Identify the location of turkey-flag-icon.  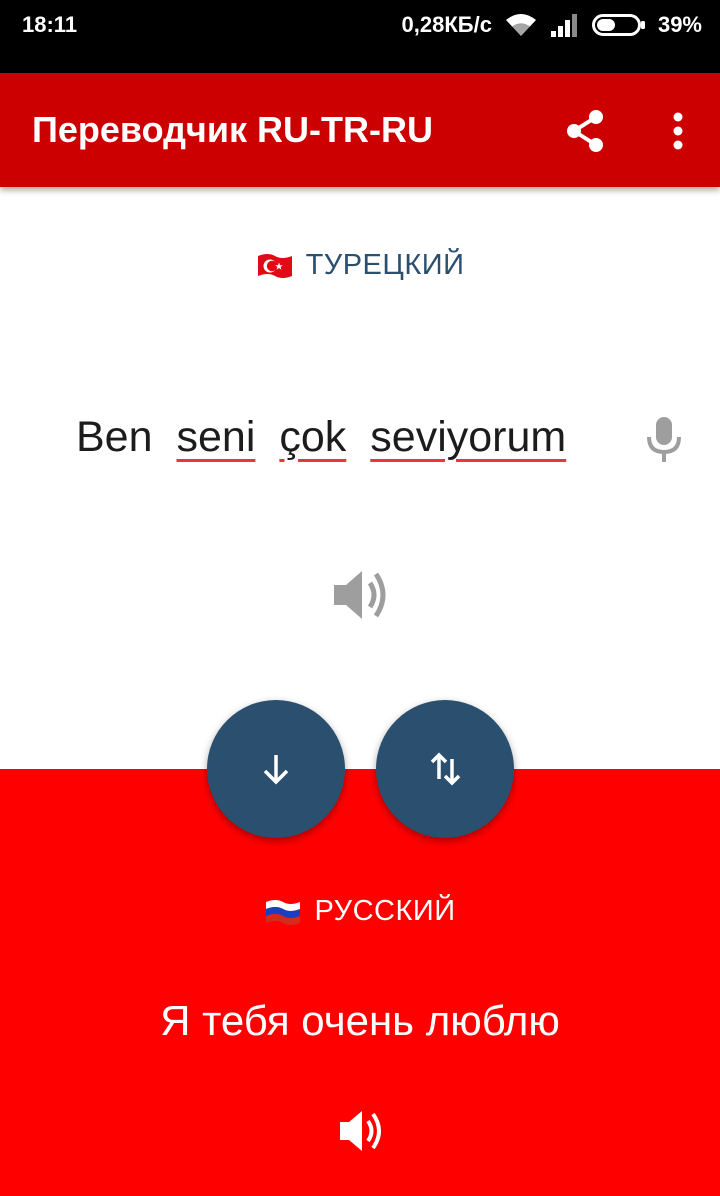
(274, 265).